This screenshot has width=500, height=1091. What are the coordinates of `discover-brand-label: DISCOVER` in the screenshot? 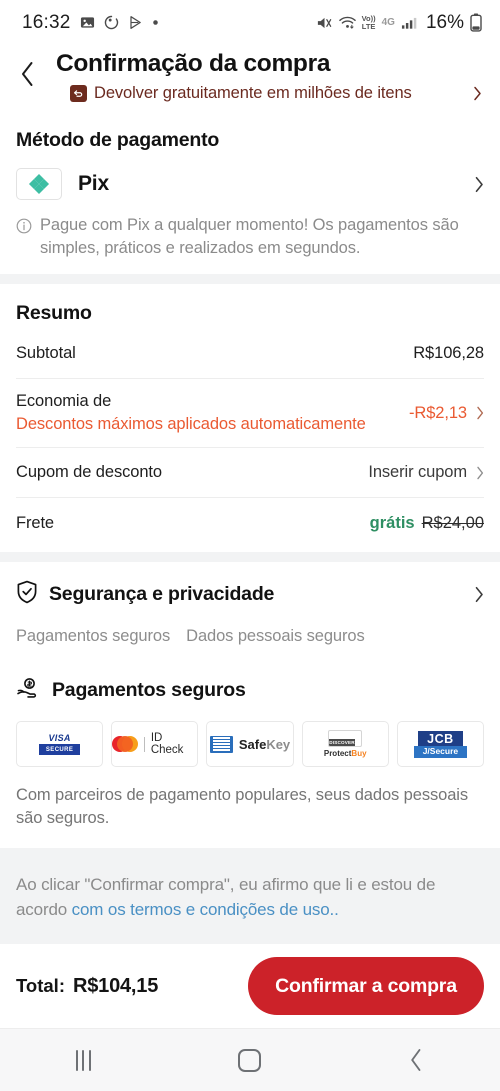 It's located at (342, 742).